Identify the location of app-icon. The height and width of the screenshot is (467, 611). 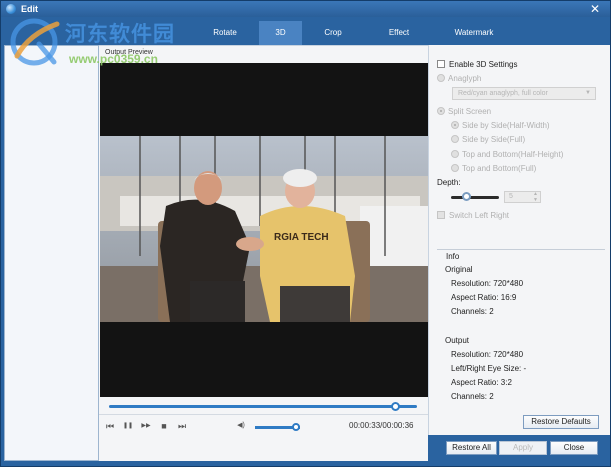
(11, 9).